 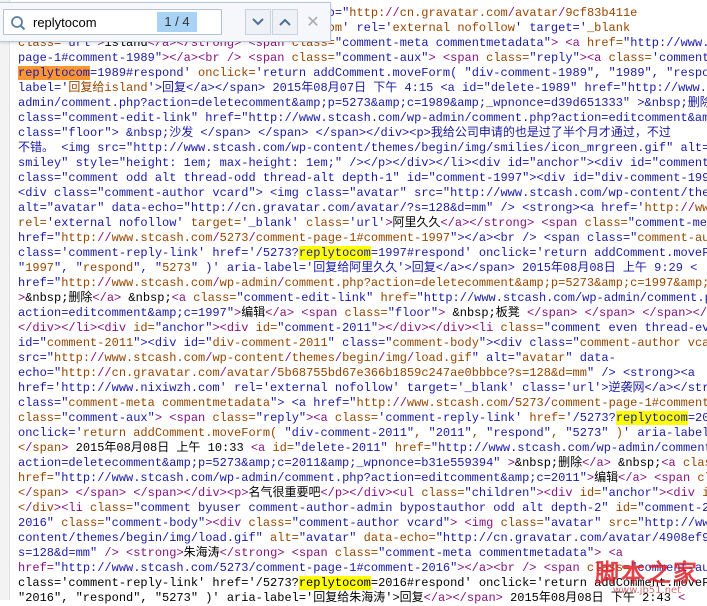 What do you see at coordinates (155, 523) in the screenshot?
I see `source-token: "comment-body"` at bounding box center [155, 523].